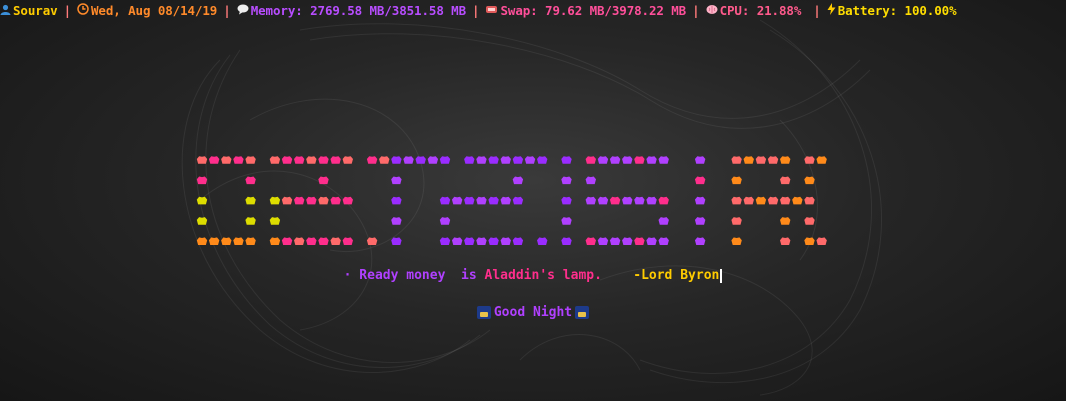 This screenshot has width=1066, height=401. I want to click on quote-text-part2: Aladdin's lamp., so click(543, 275).